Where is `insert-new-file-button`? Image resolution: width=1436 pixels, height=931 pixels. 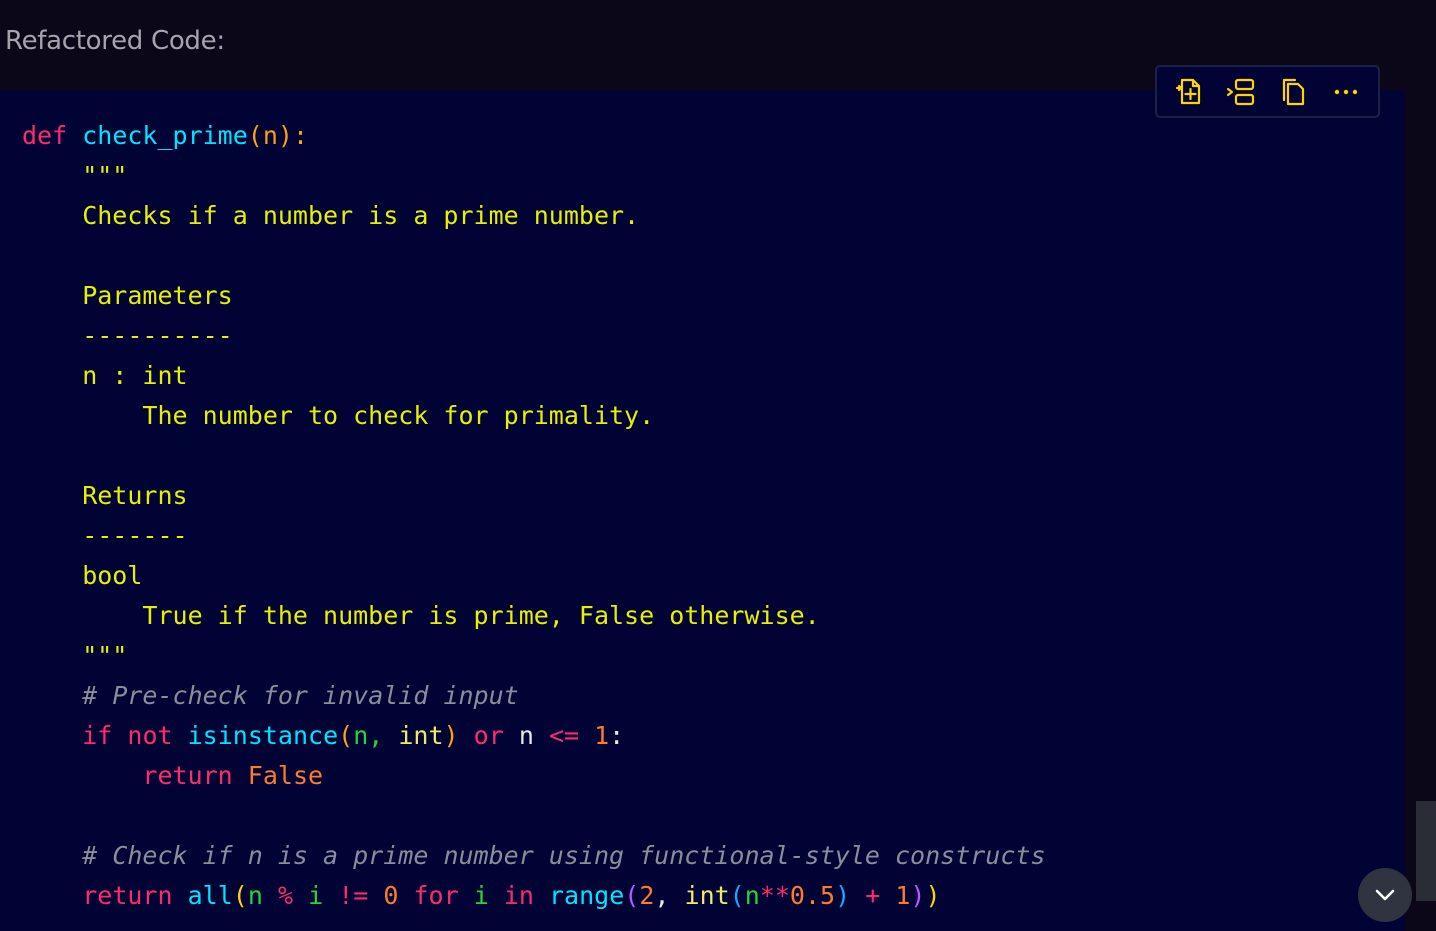
insert-new-file-button is located at coordinates (1189, 92).